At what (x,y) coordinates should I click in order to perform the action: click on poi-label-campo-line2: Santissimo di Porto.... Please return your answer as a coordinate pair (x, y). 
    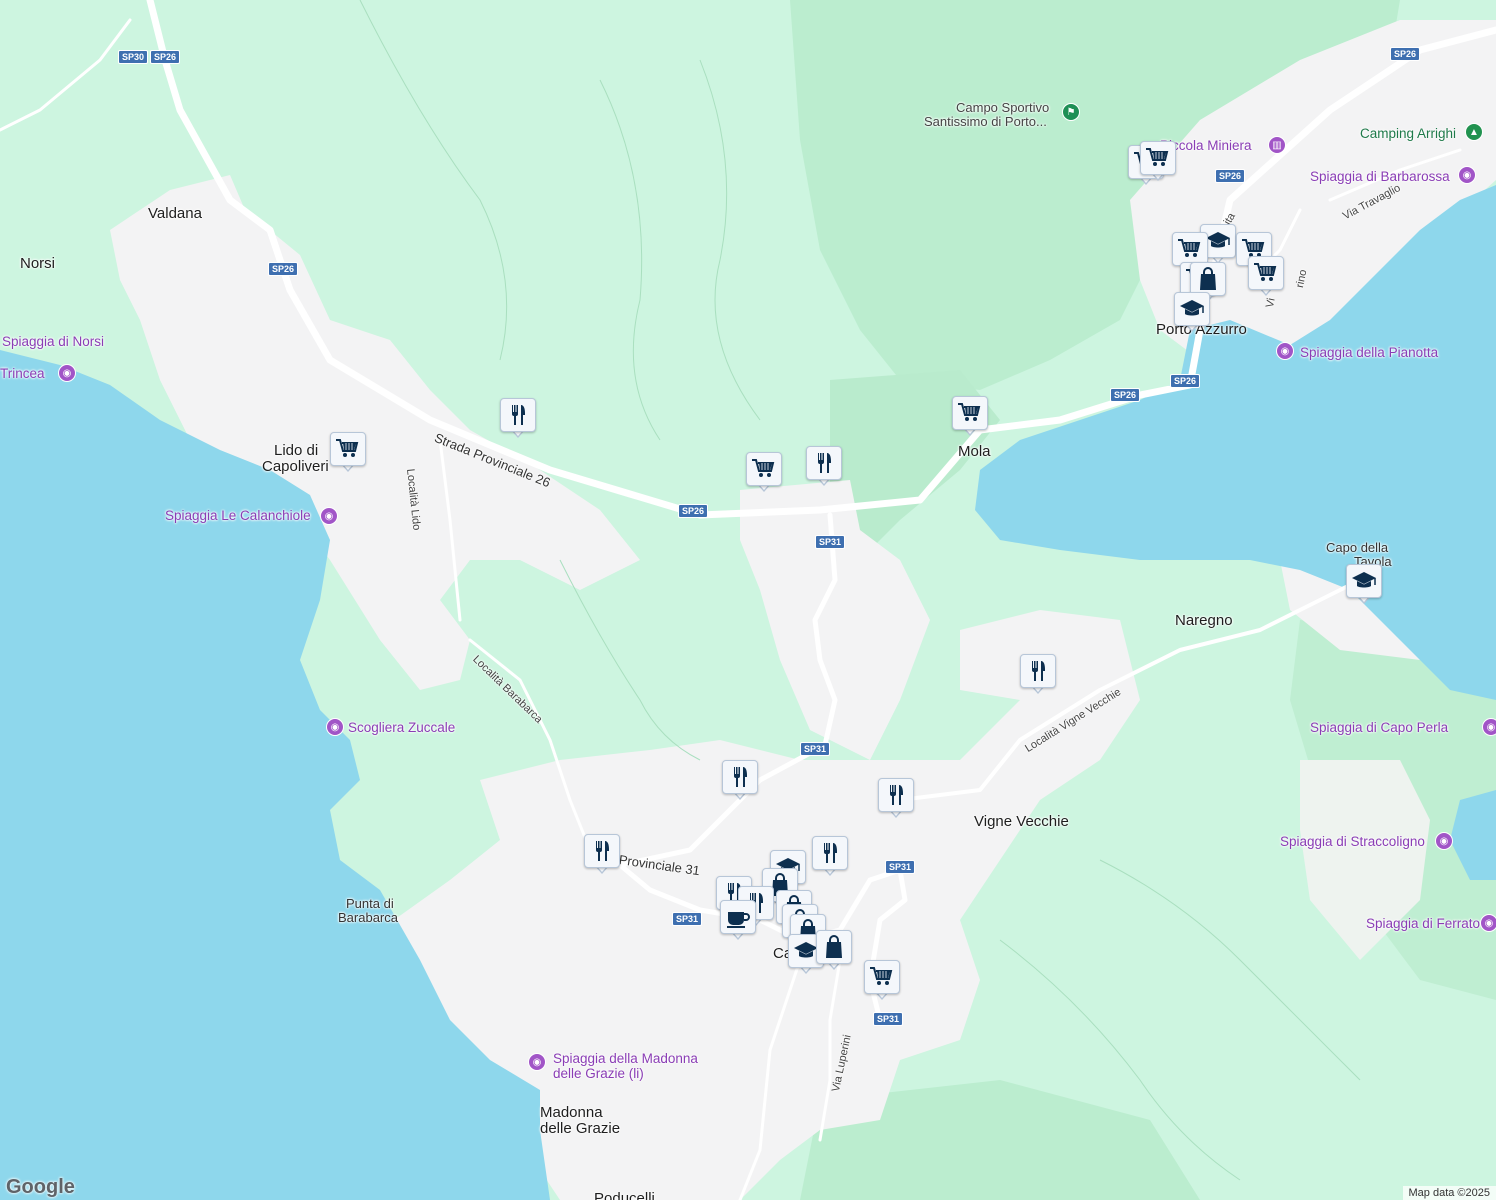
    Looking at the image, I should click on (985, 122).